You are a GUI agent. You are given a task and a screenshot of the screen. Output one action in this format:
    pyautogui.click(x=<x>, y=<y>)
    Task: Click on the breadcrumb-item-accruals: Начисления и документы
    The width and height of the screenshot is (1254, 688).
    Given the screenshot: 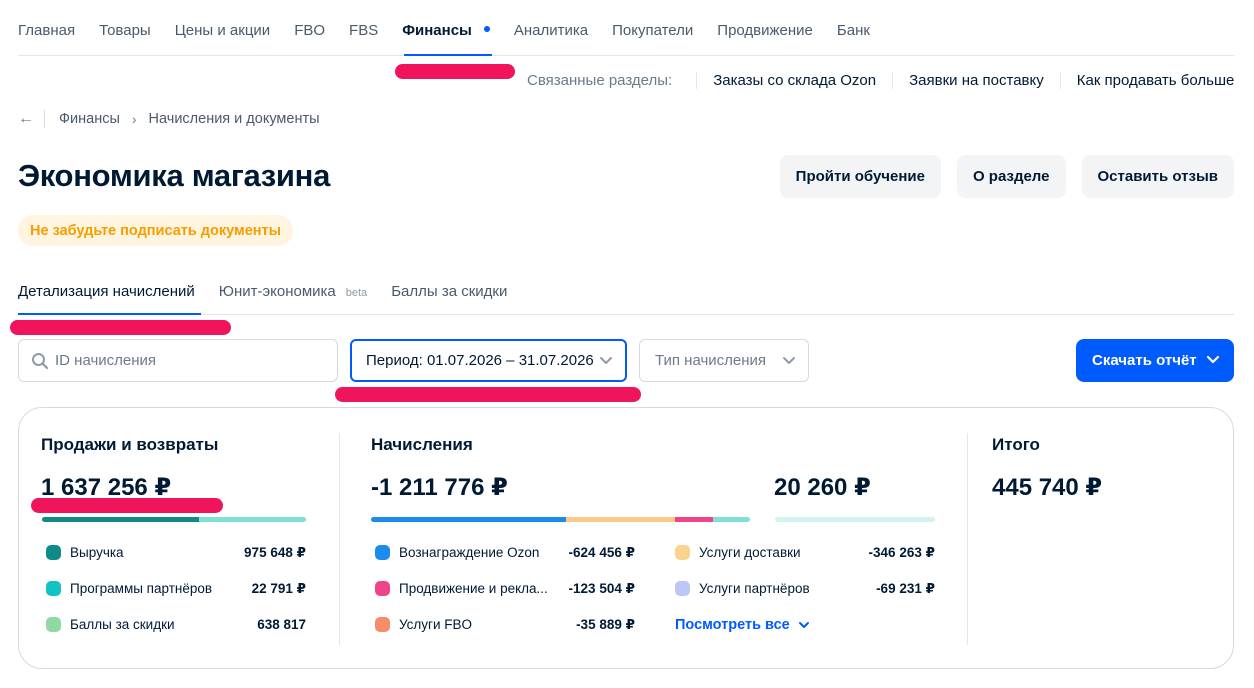 What is the action you would take?
    pyautogui.click(x=234, y=119)
    